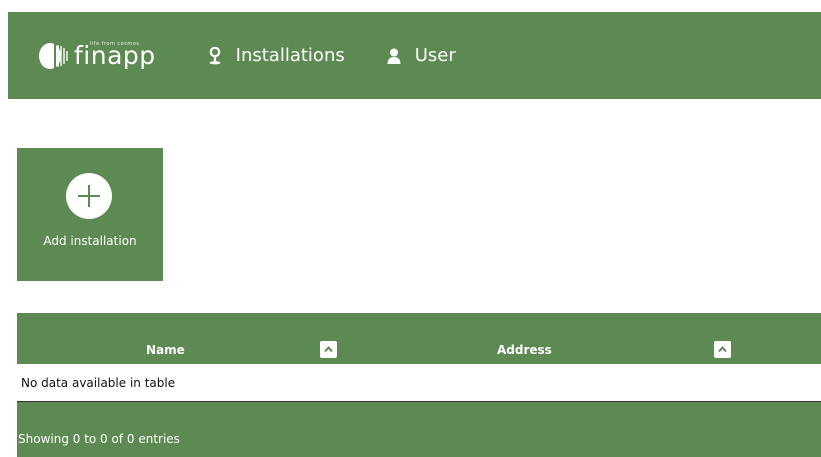 The image size is (821, 457). Describe the element at coordinates (115, 56) in the screenshot. I see `brand-name: life from cosmos finapp` at that location.